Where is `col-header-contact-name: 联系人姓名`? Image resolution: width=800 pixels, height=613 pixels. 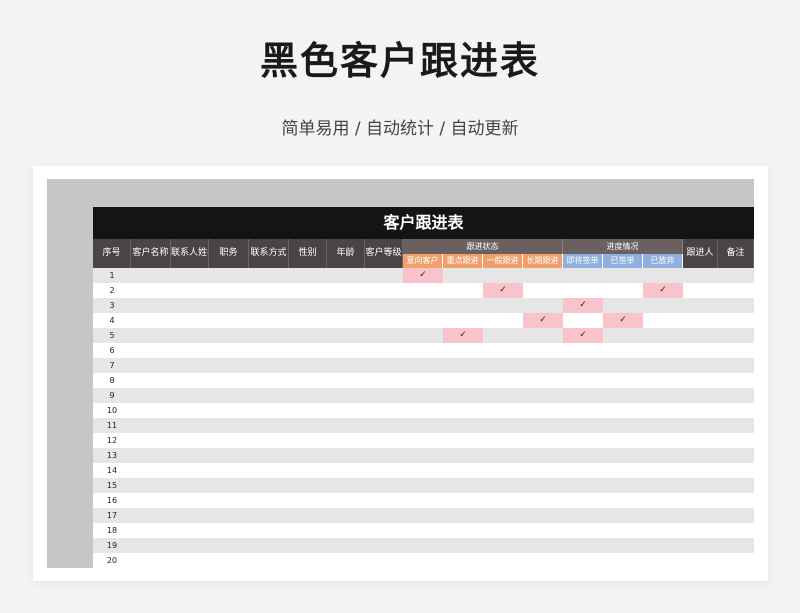
col-header-contact-name: 联系人姓名 is located at coordinates (190, 253).